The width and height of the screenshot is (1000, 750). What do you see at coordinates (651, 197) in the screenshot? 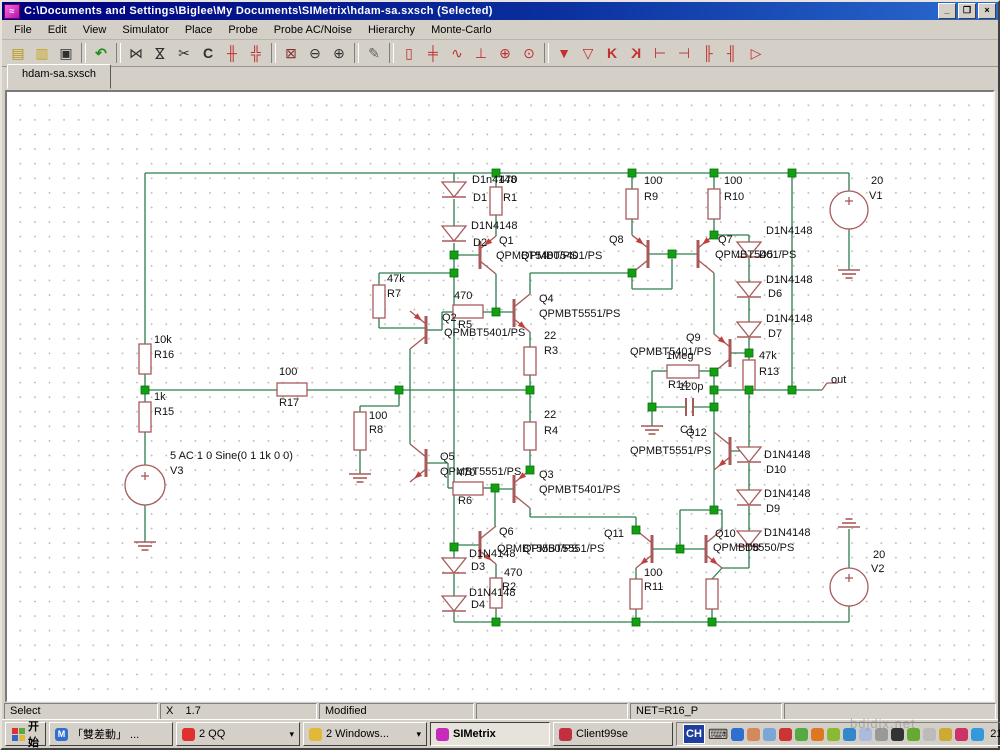
I see `schematic-label: R9` at bounding box center [651, 197].